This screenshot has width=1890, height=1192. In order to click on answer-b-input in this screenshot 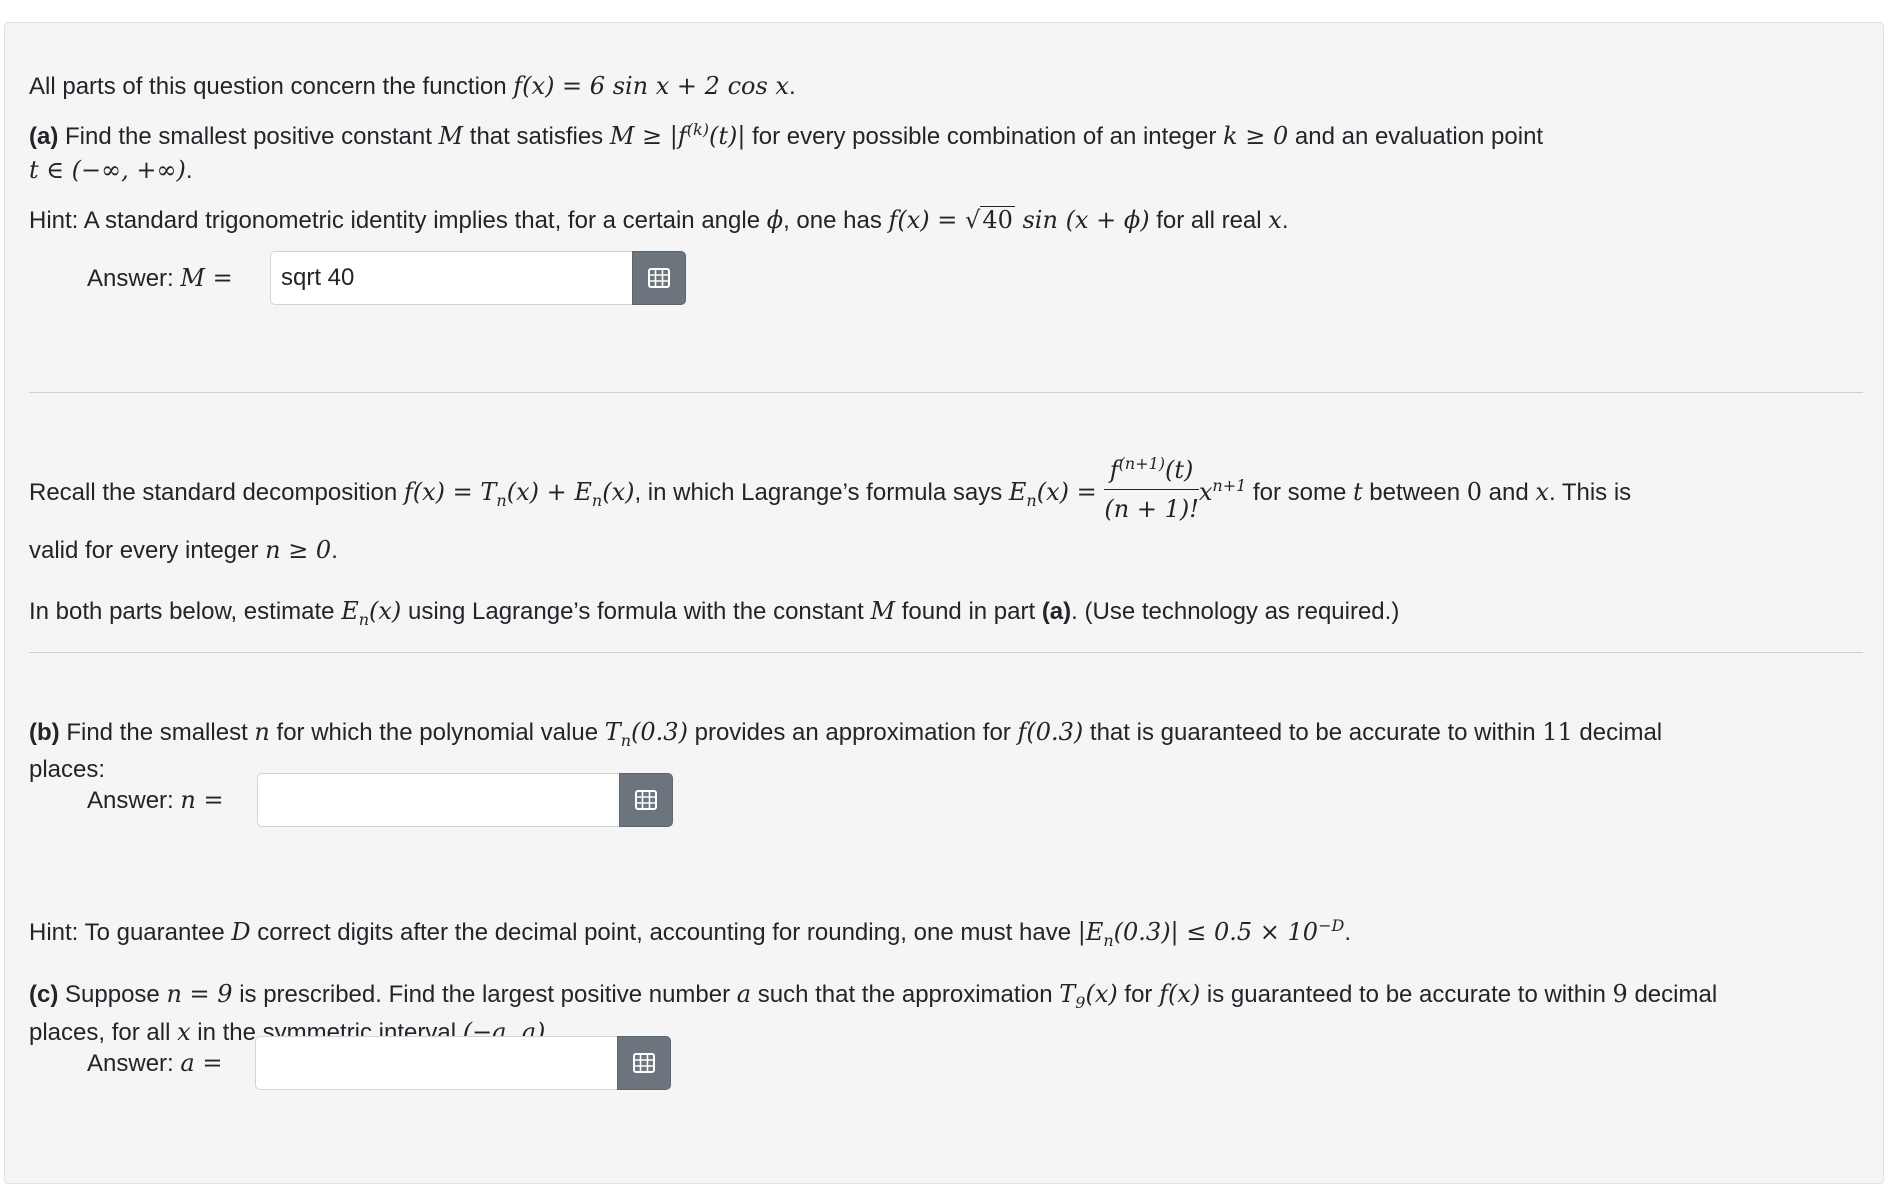, I will do `click(438, 800)`.